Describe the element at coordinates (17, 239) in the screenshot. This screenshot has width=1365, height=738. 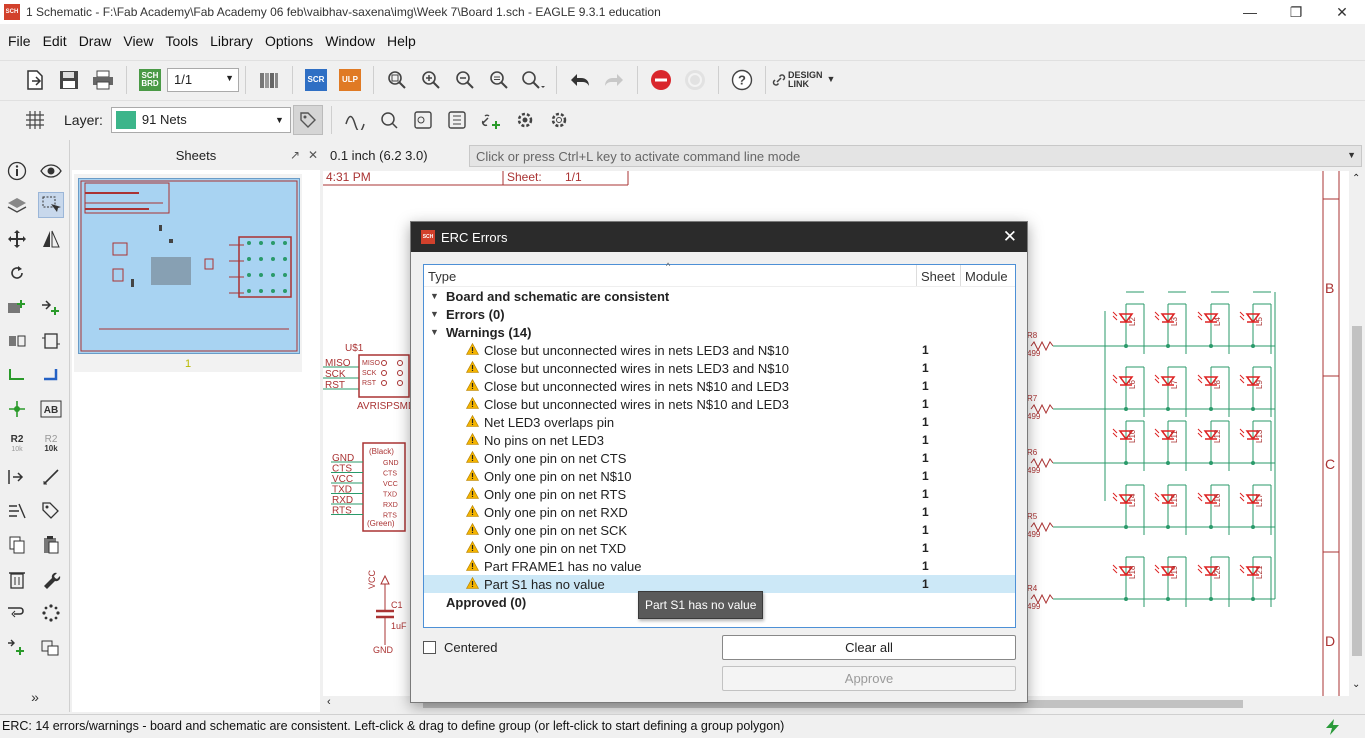
I see `move-icon` at that location.